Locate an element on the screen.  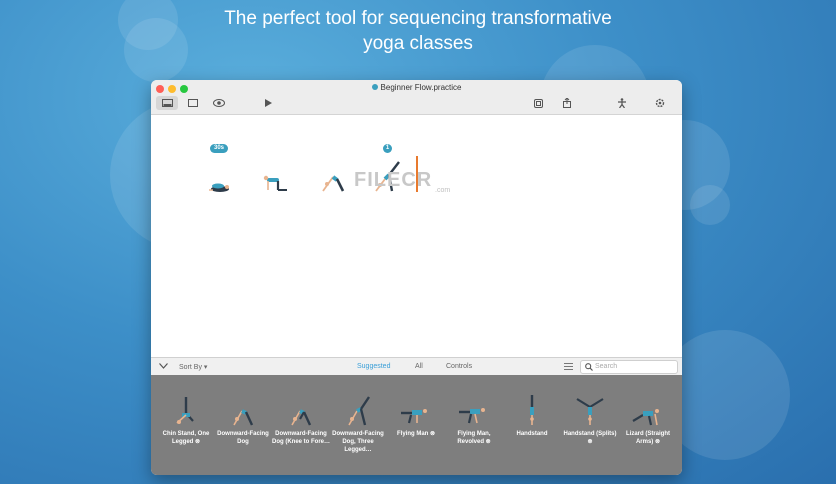
export-button is located at coordinates (538, 103).